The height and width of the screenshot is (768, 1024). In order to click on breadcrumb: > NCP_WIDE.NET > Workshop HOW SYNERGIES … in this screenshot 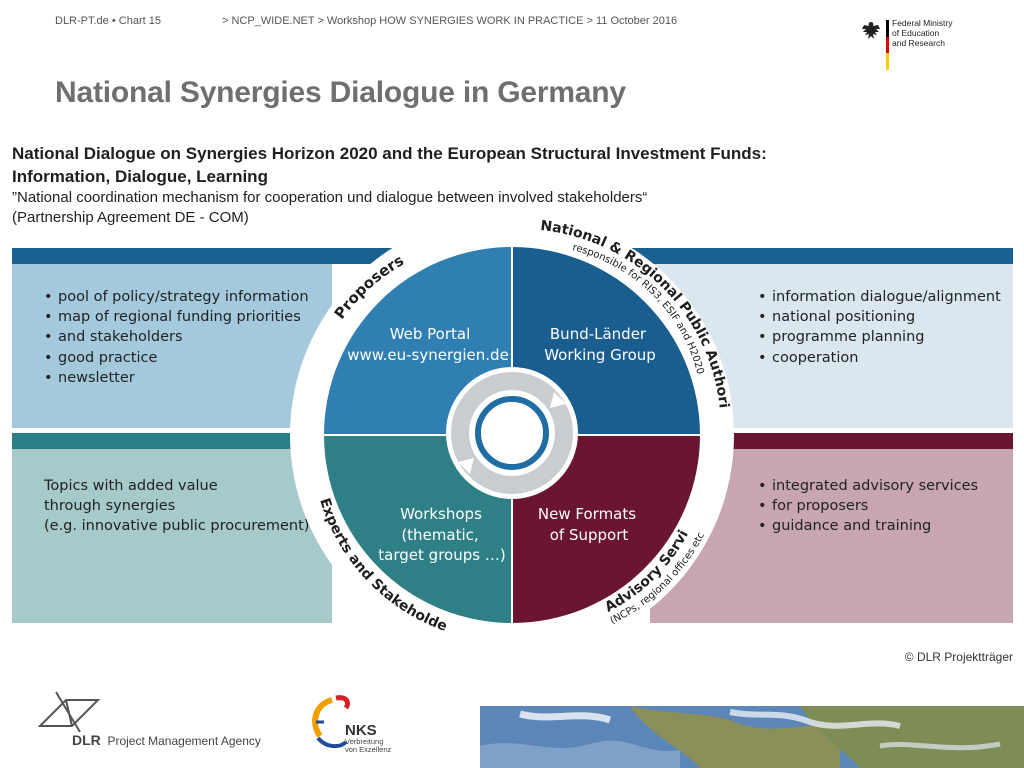, I will do `click(450, 21)`.